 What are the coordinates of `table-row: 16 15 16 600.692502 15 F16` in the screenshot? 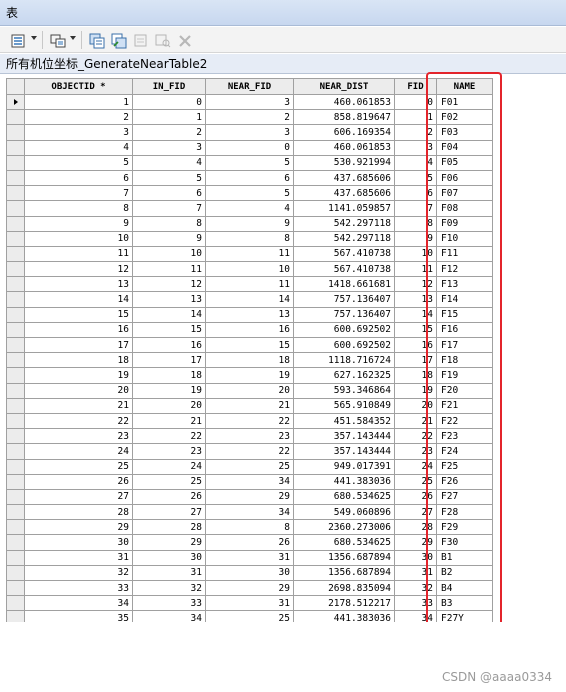 It's located at (249, 330).